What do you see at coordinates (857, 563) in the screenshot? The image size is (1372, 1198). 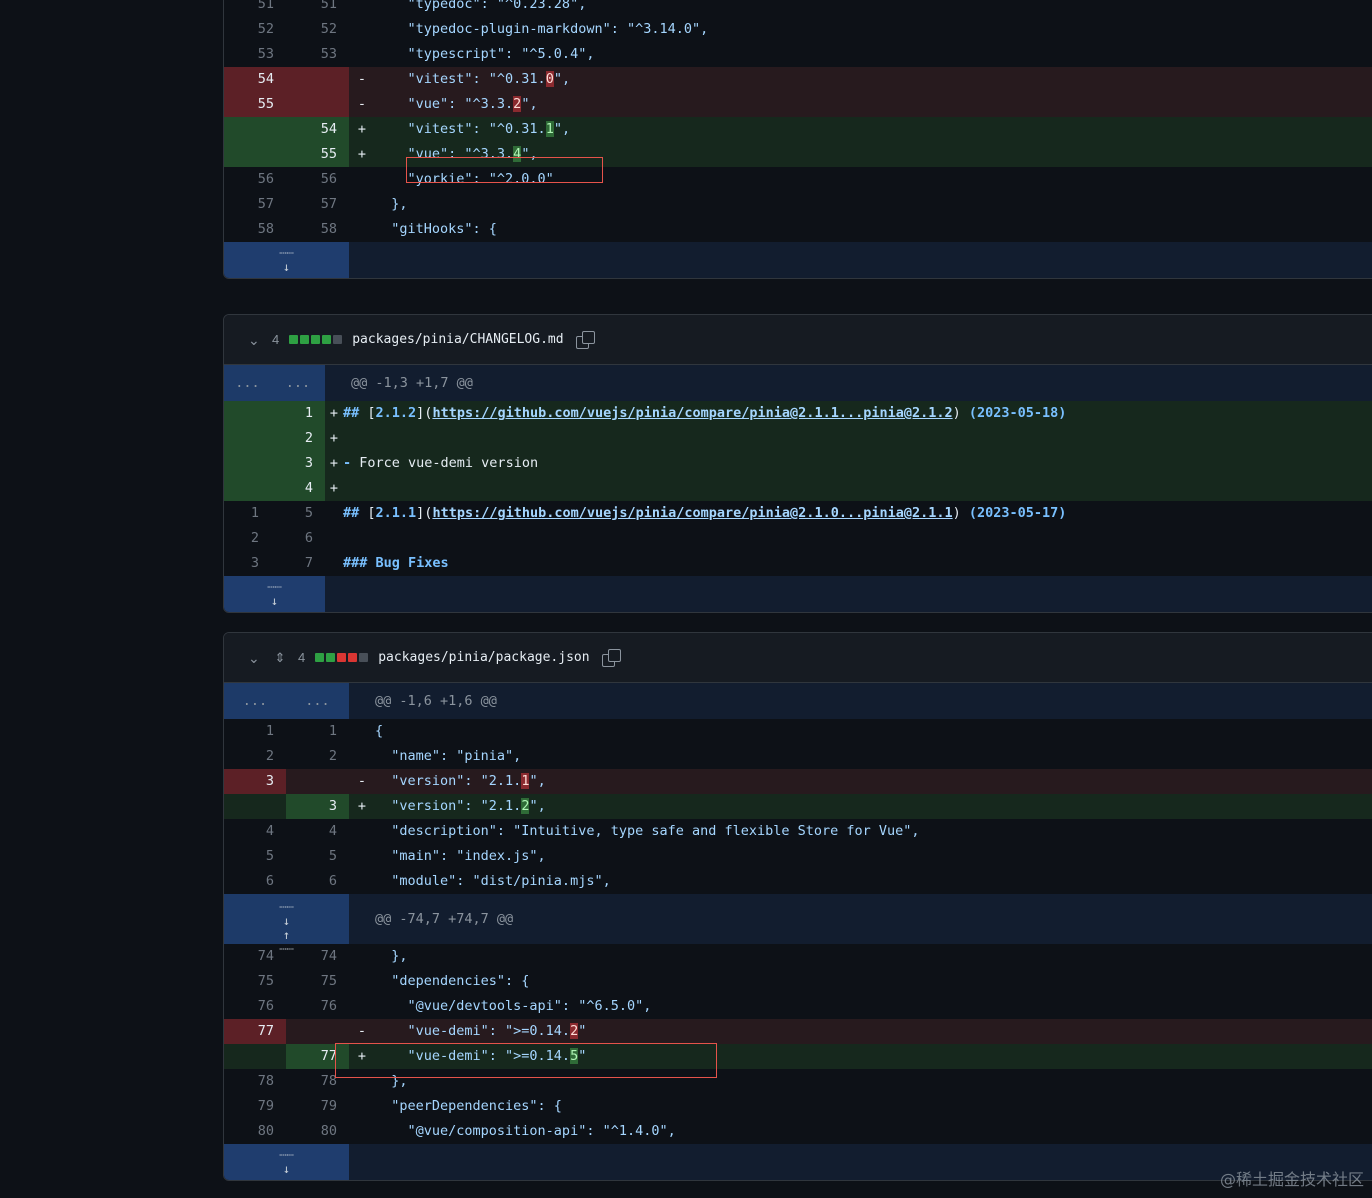 I see `code-line: ### Bug Fixes` at bounding box center [857, 563].